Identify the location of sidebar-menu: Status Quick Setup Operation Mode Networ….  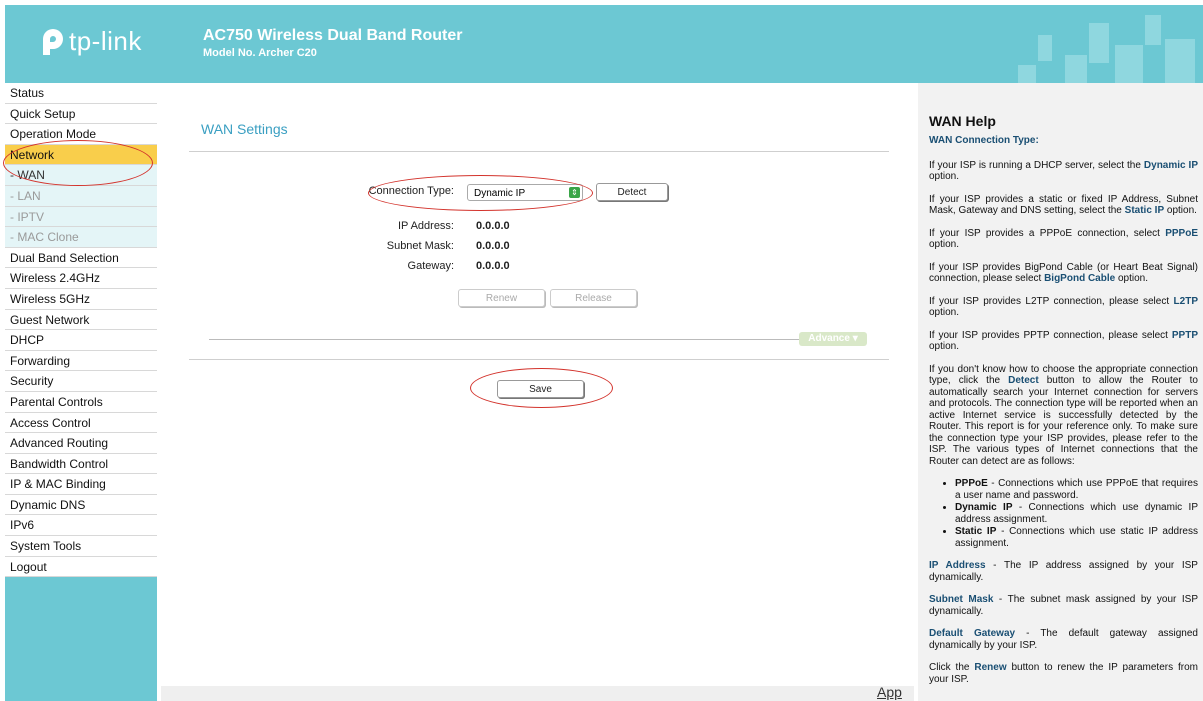
(81, 330).